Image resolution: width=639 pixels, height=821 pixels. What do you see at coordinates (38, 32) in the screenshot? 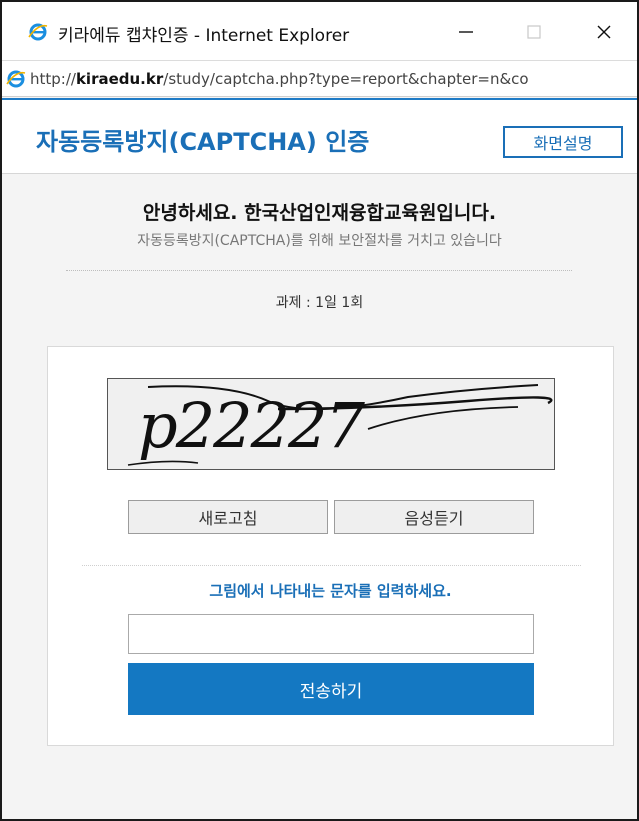
I see `internet-explorer-icon` at bounding box center [38, 32].